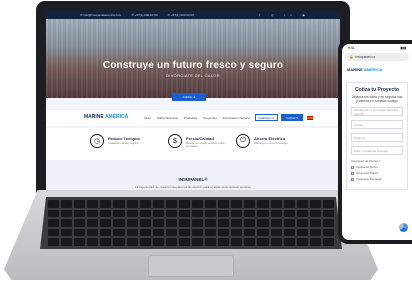 The width and height of the screenshot is (412, 283). What do you see at coordinates (266, 117) in the screenshot?
I see `catalog-dropdown: Catálogos ▾` at bounding box center [266, 117].